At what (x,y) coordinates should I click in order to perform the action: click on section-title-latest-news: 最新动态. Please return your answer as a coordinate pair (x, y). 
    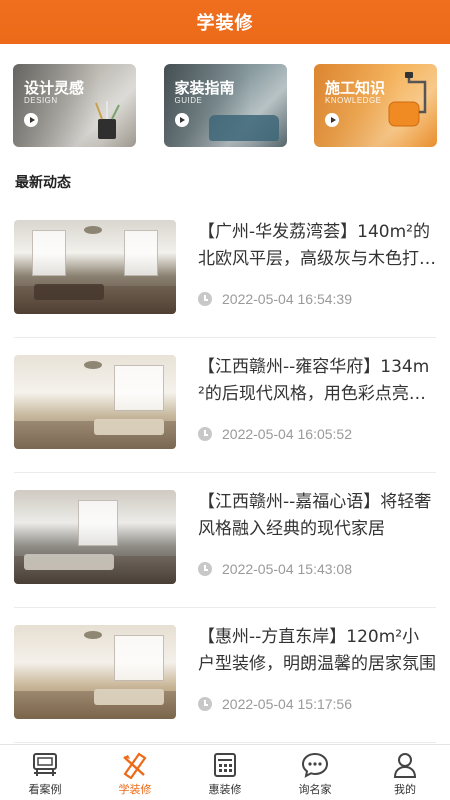
    Looking at the image, I should click on (43, 183).